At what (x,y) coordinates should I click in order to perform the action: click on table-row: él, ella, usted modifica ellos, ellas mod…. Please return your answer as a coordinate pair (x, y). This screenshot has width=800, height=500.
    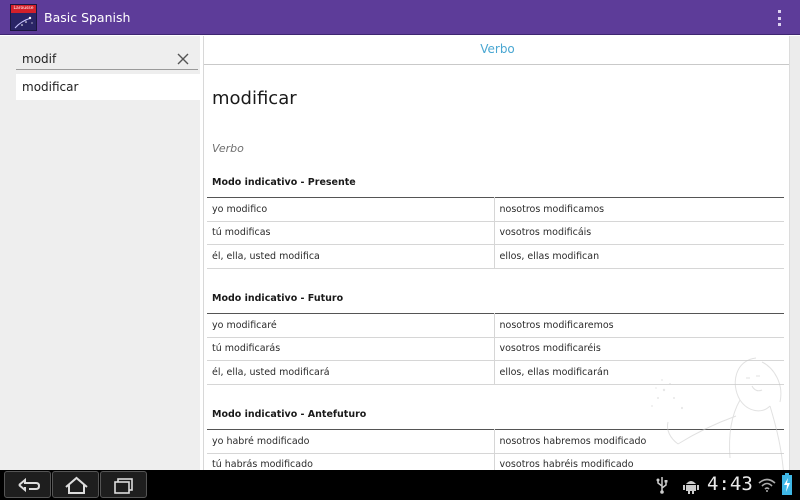
    Looking at the image, I should click on (495, 256).